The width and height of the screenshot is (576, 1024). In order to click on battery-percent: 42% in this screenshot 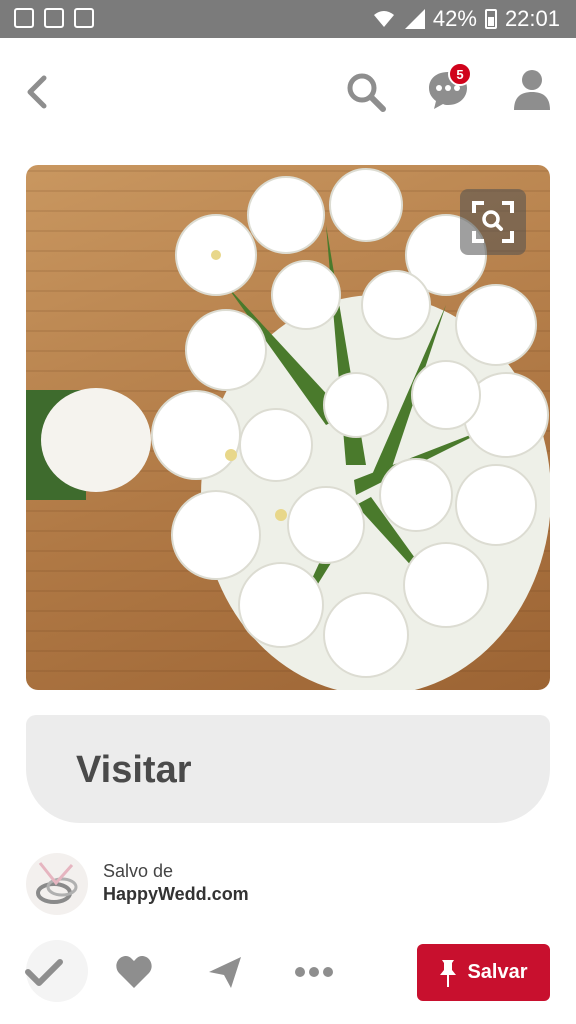, I will do `click(454, 18)`.